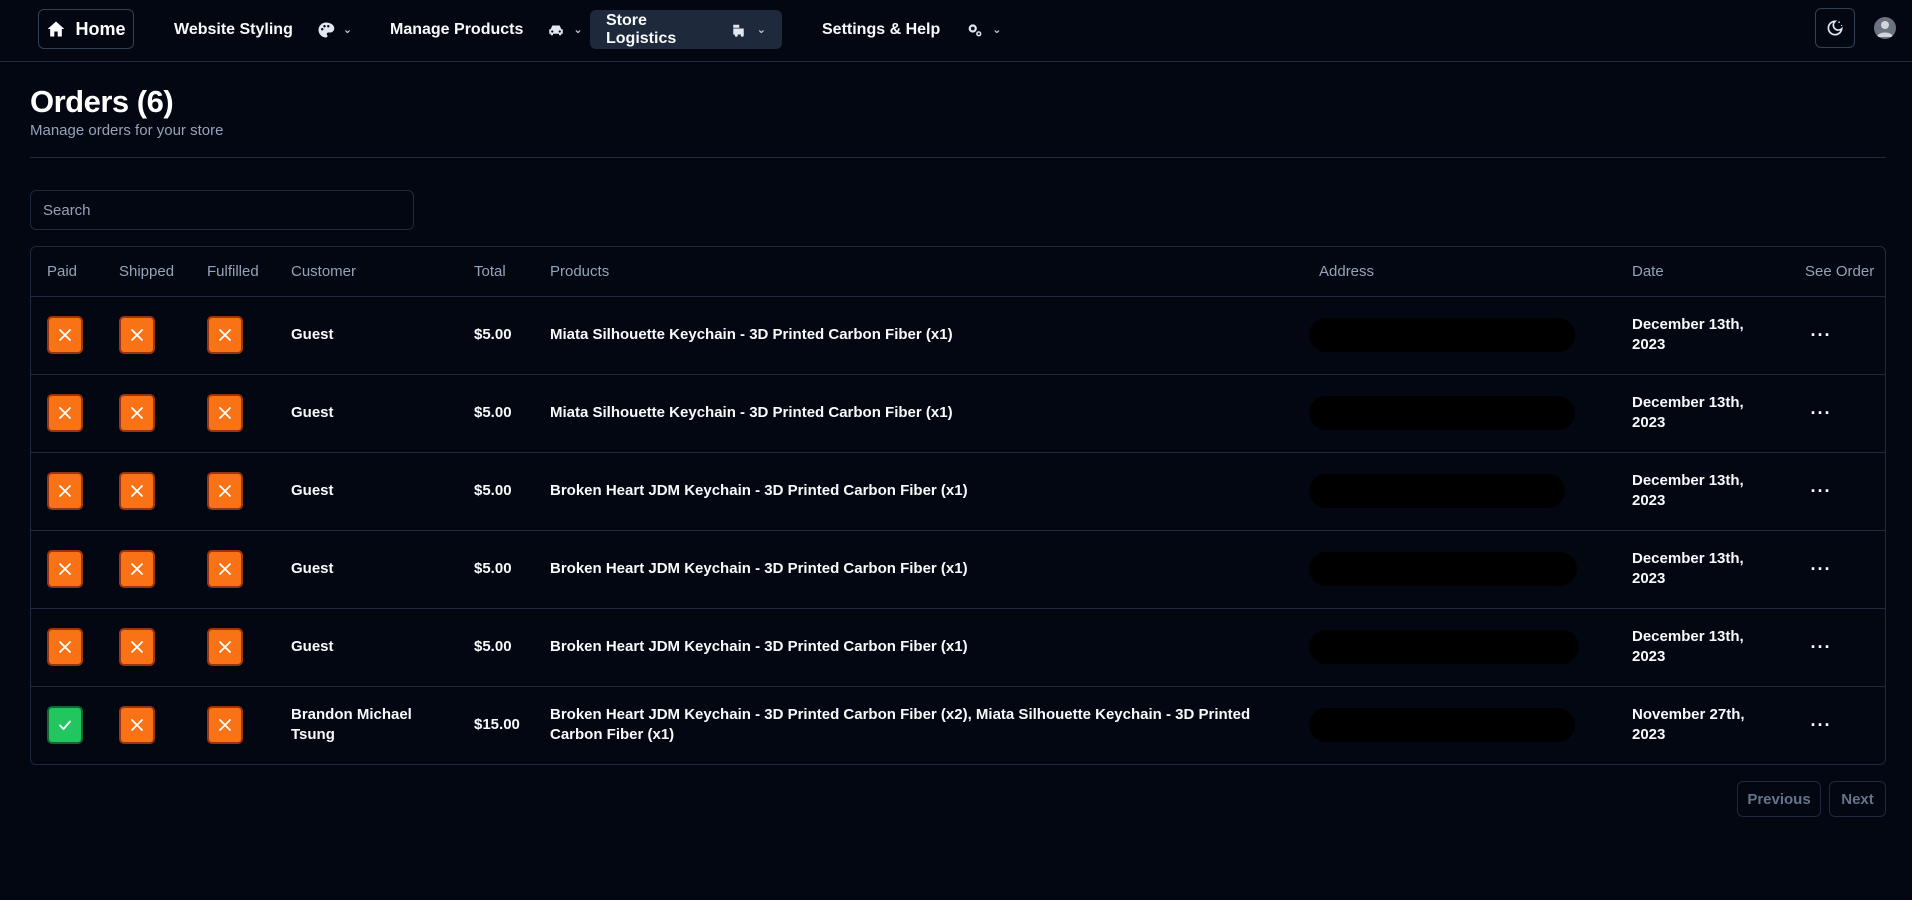 Image resolution: width=1912 pixels, height=900 pixels. What do you see at coordinates (263, 29) in the screenshot?
I see `nav-website-styling: Website Styling ⌄` at bounding box center [263, 29].